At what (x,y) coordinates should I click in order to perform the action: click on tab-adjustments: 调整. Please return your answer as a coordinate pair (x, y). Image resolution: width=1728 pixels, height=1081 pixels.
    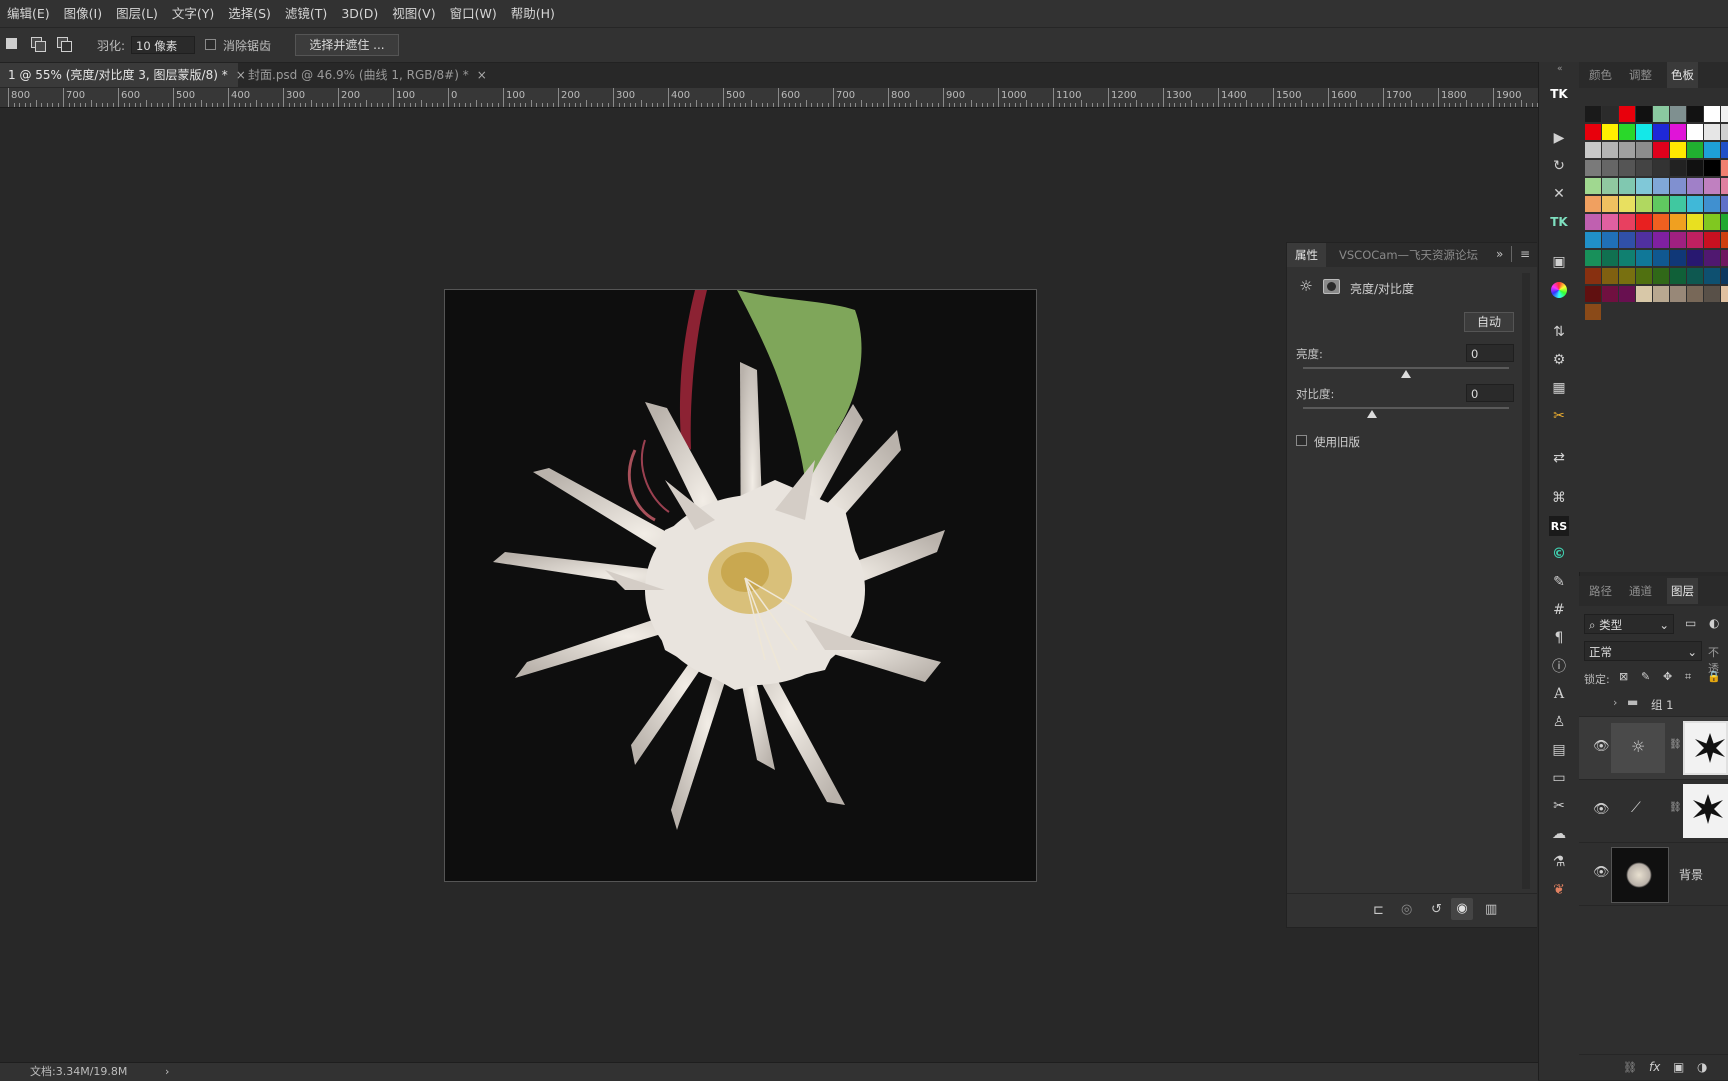
    Looking at the image, I should click on (1640, 75).